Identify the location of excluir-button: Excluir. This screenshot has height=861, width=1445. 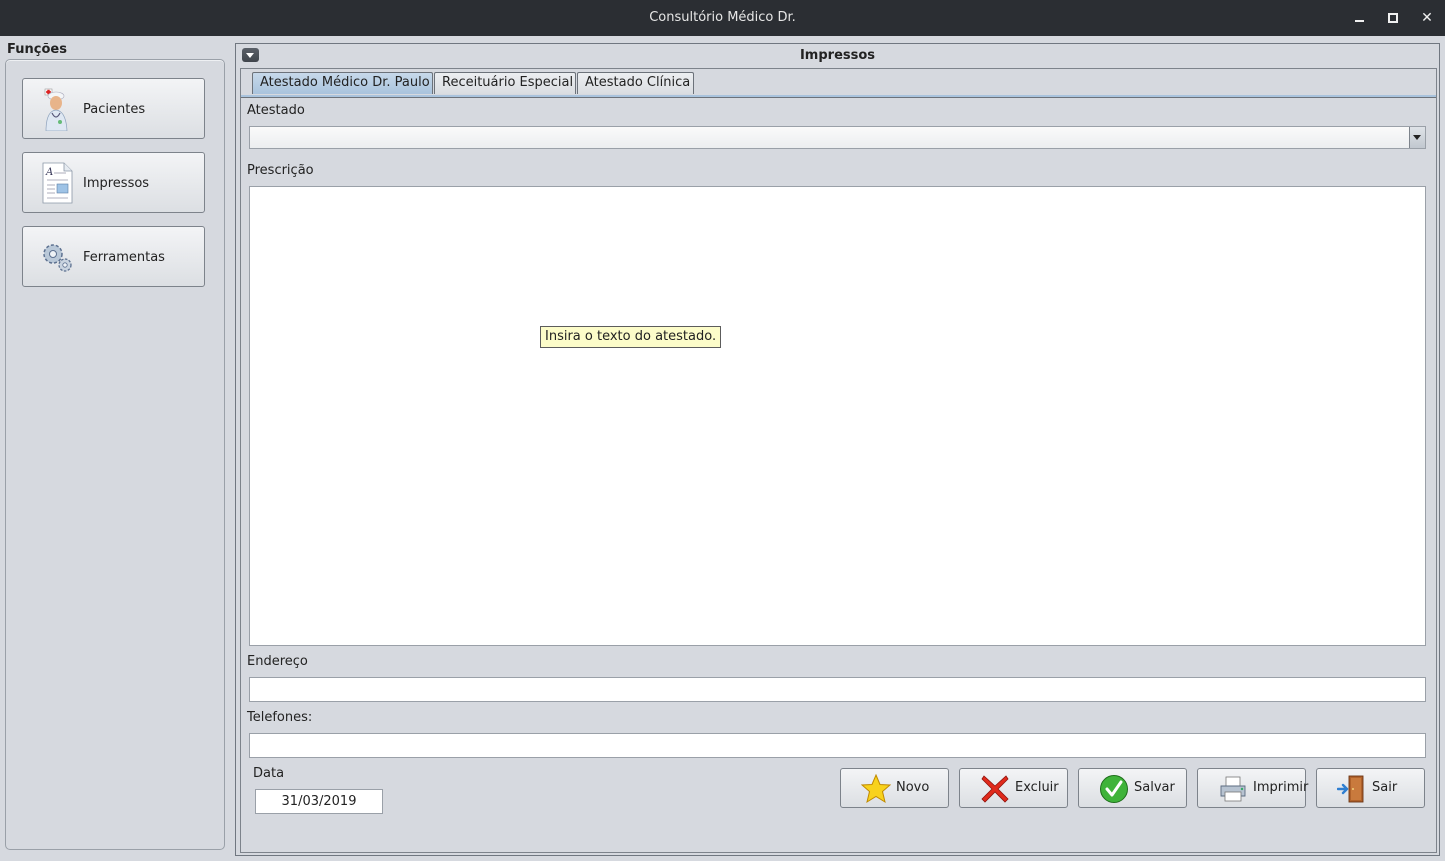
(1013, 788).